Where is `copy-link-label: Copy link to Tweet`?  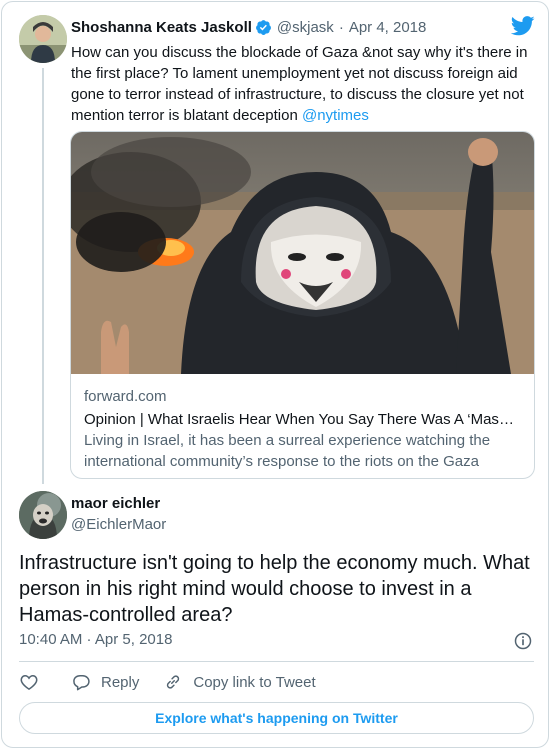 copy-link-label: Copy link to Tweet is located at coordinates (254, 682).